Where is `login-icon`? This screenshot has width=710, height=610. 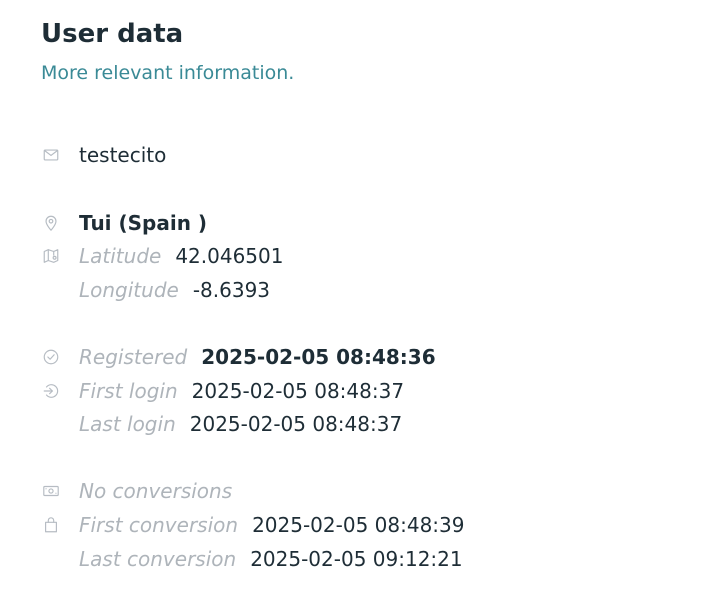
login-icon is located at coordinates (51, 391).